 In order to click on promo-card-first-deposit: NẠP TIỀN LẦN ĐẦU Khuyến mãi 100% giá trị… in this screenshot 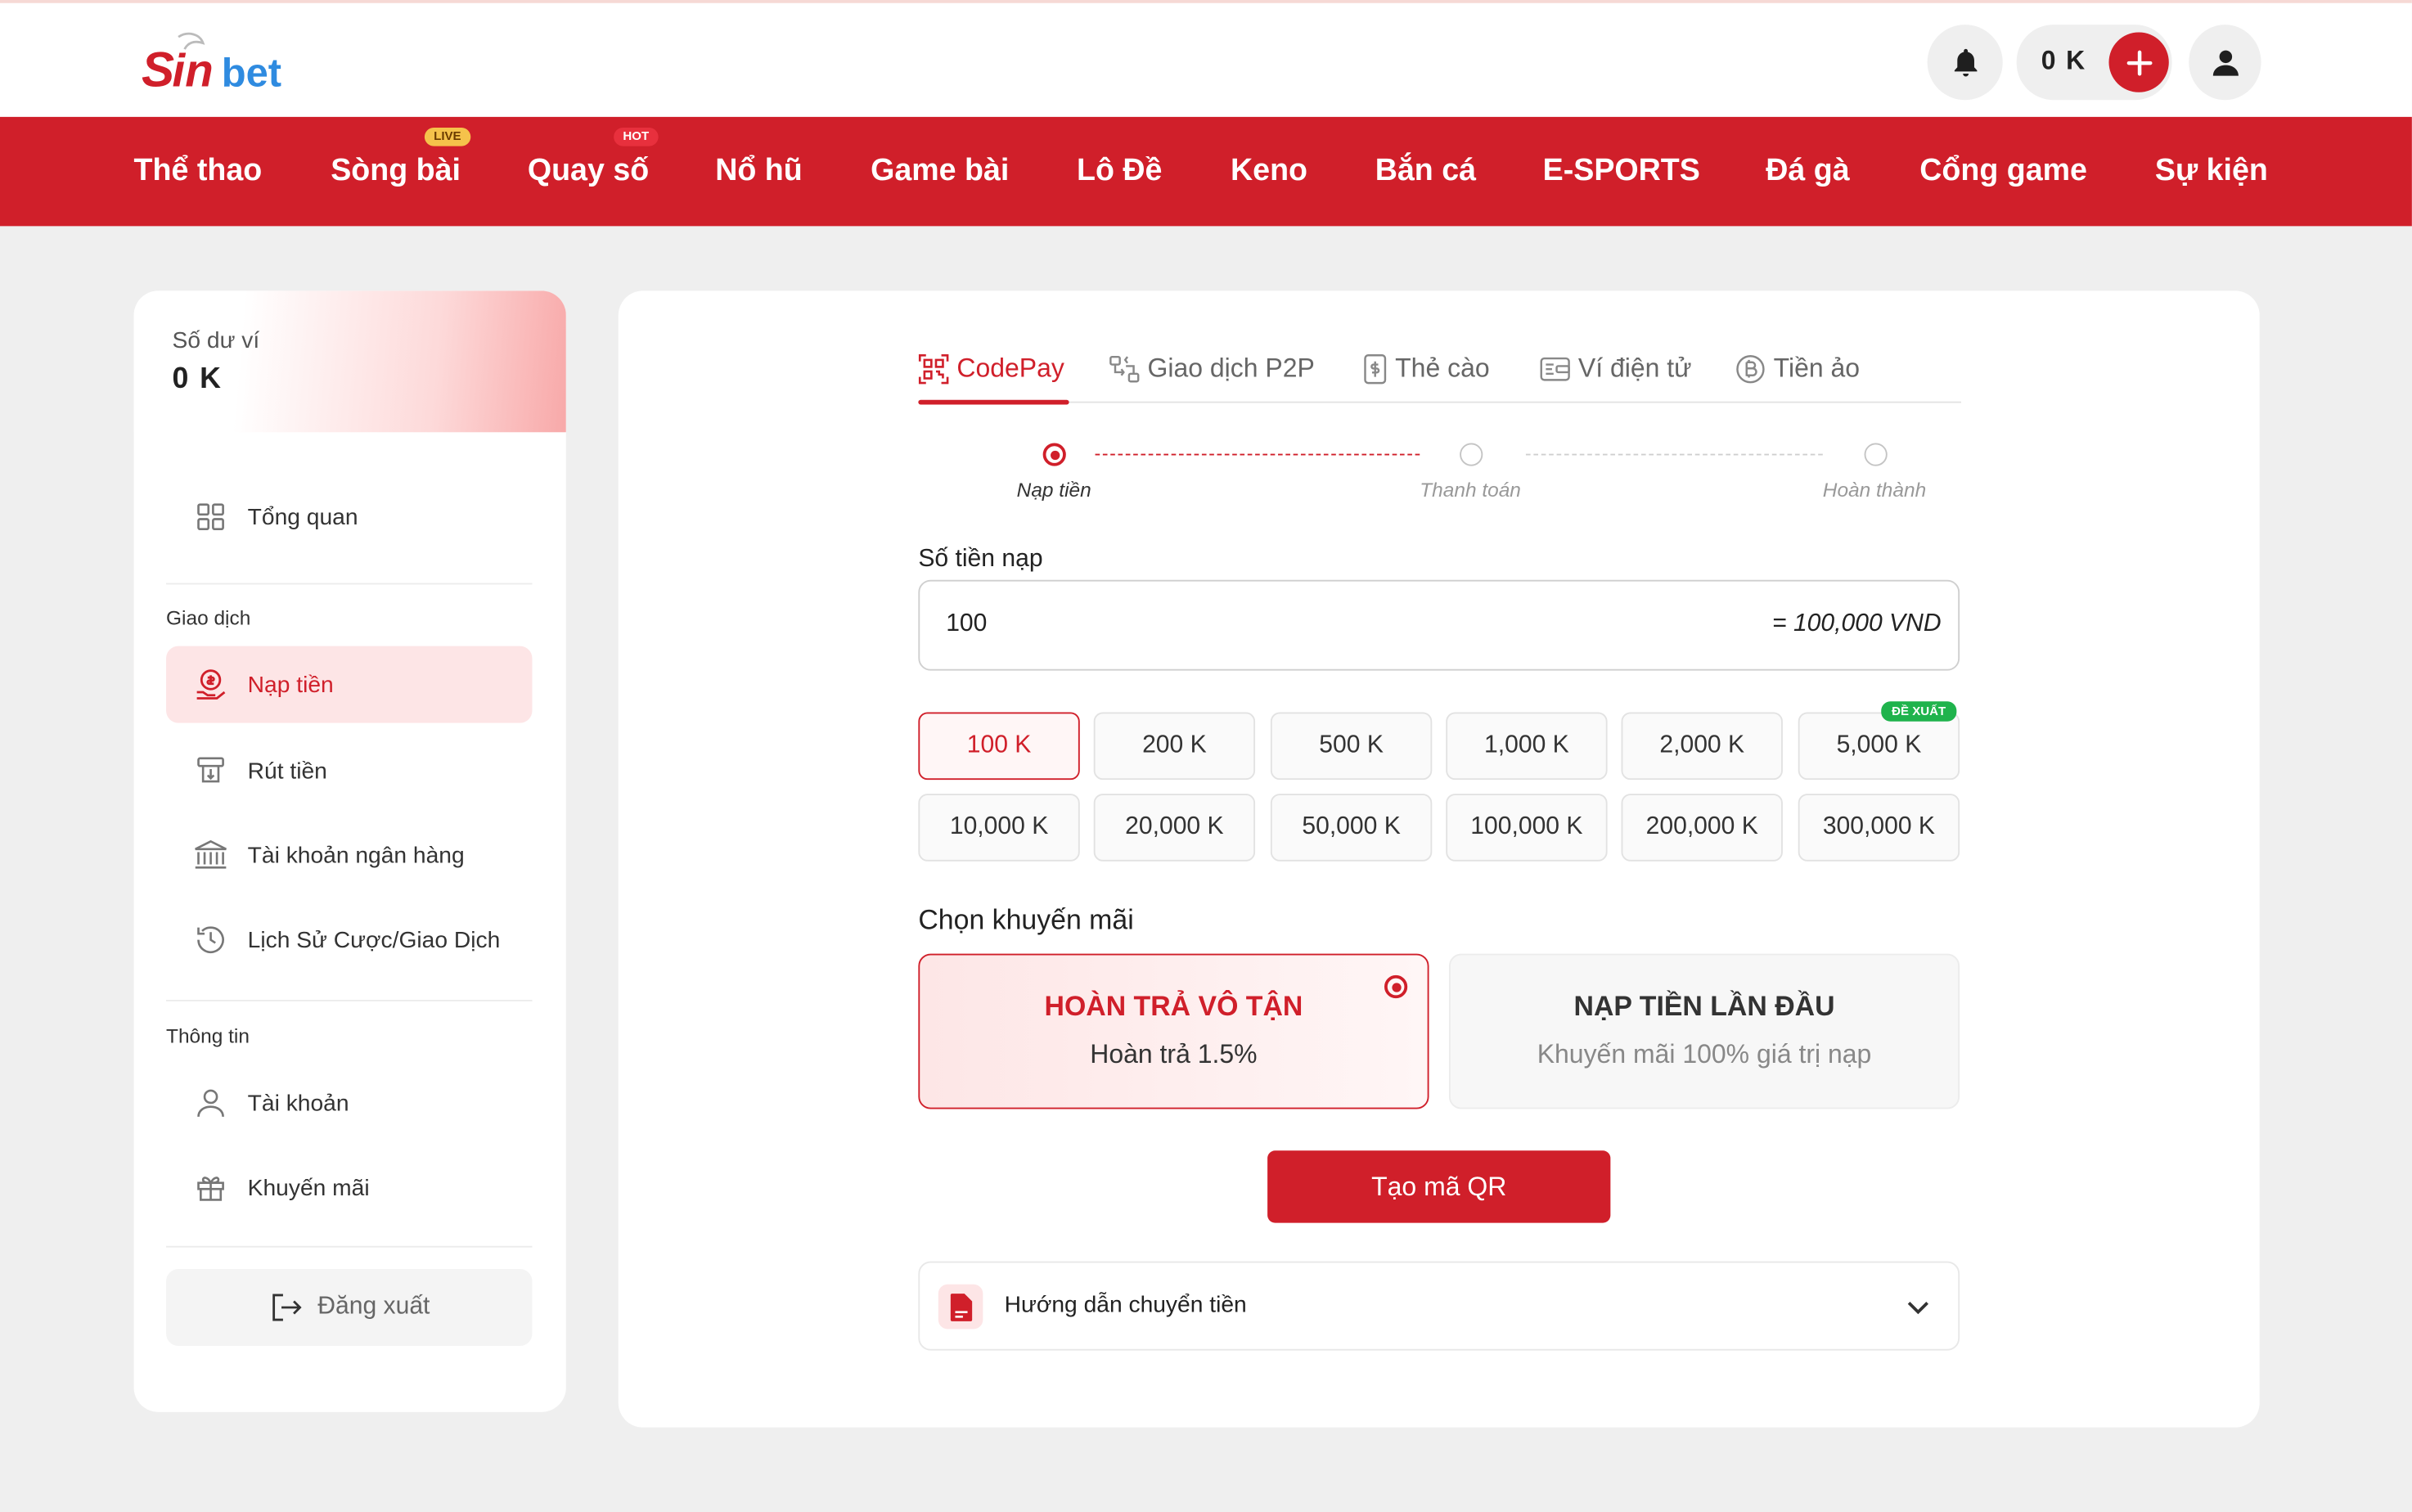, I will do `click(1704, 1031)`.